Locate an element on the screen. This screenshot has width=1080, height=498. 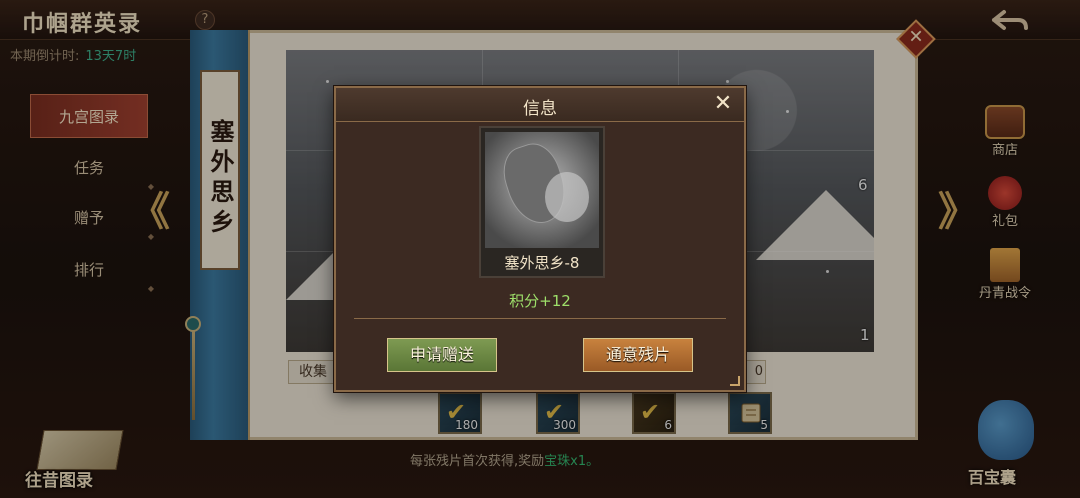
fragment-card: 塞外思乡-8 is located at coordinates (542, 202).